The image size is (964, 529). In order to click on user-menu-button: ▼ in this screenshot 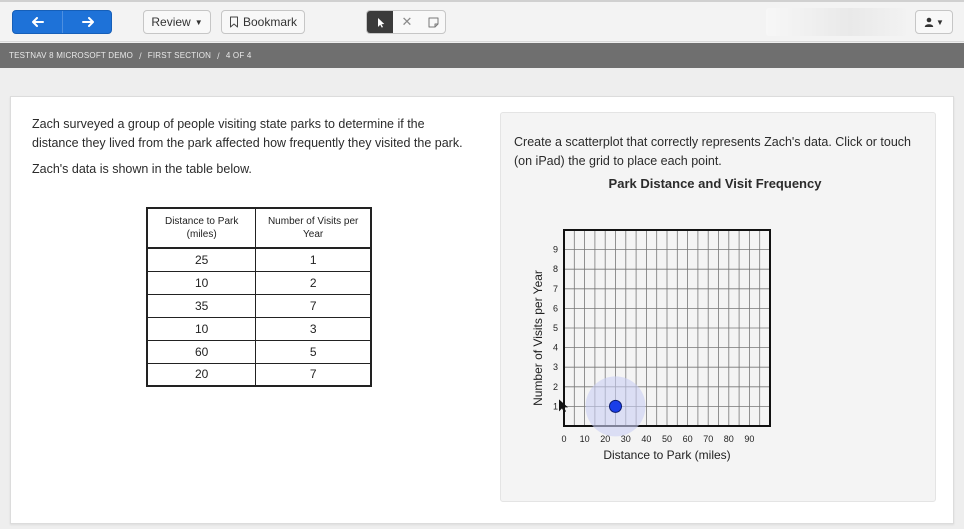, I will do `click(934, 22)`.